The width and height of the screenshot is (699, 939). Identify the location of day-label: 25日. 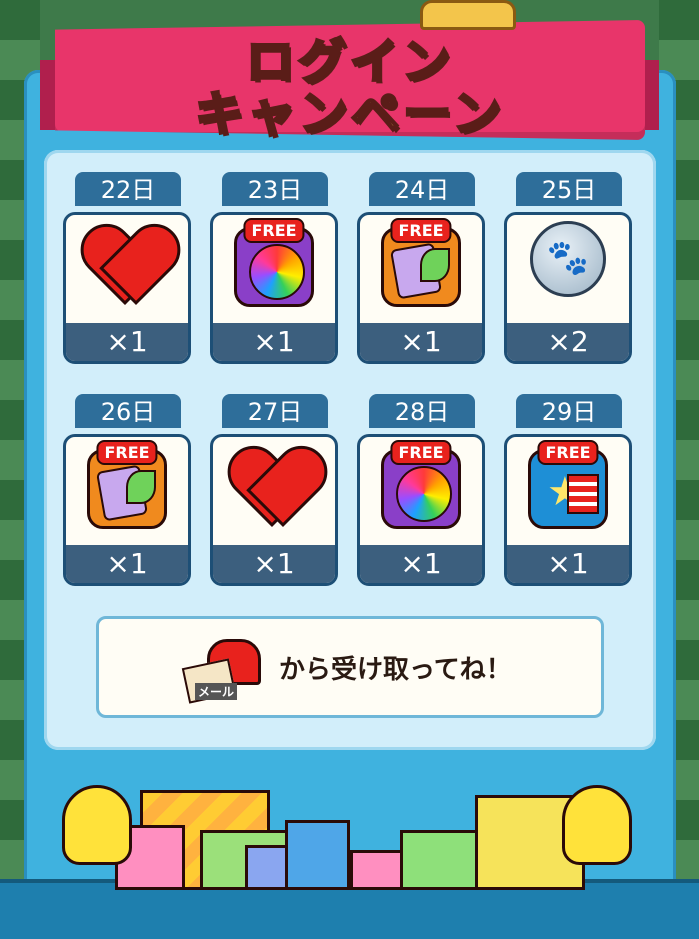
(569, 189).